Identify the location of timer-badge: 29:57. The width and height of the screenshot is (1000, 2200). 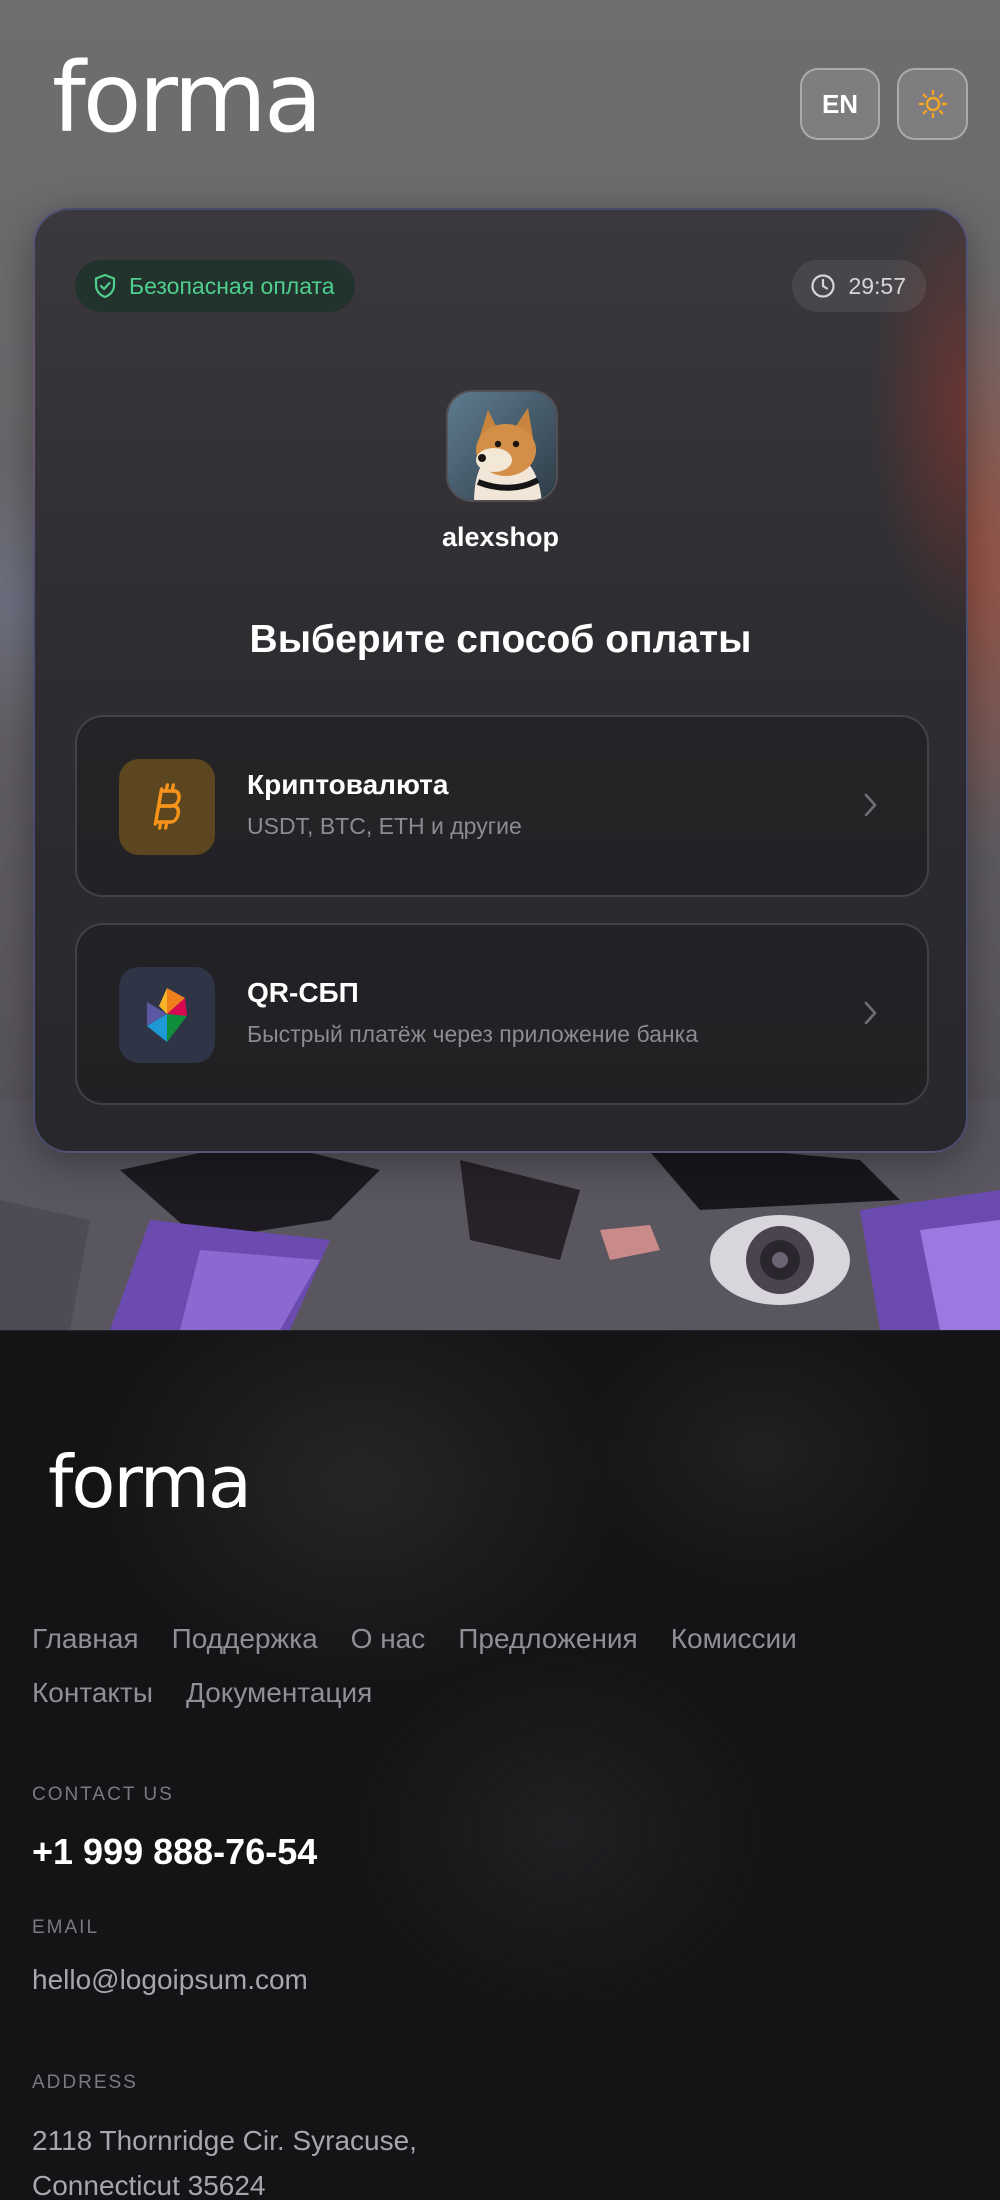
(859, 286).